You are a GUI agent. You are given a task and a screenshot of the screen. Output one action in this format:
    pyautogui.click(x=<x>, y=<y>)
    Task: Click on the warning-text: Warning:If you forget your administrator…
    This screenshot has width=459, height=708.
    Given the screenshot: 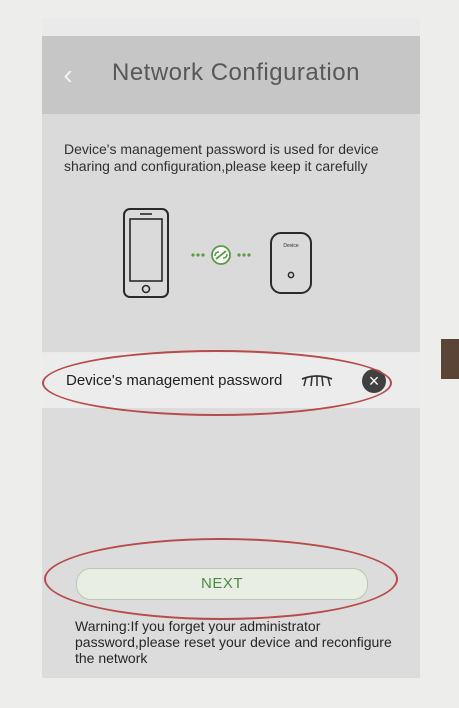 What is the action you would take?
    pyautogui.click(x=233, y=642)
    